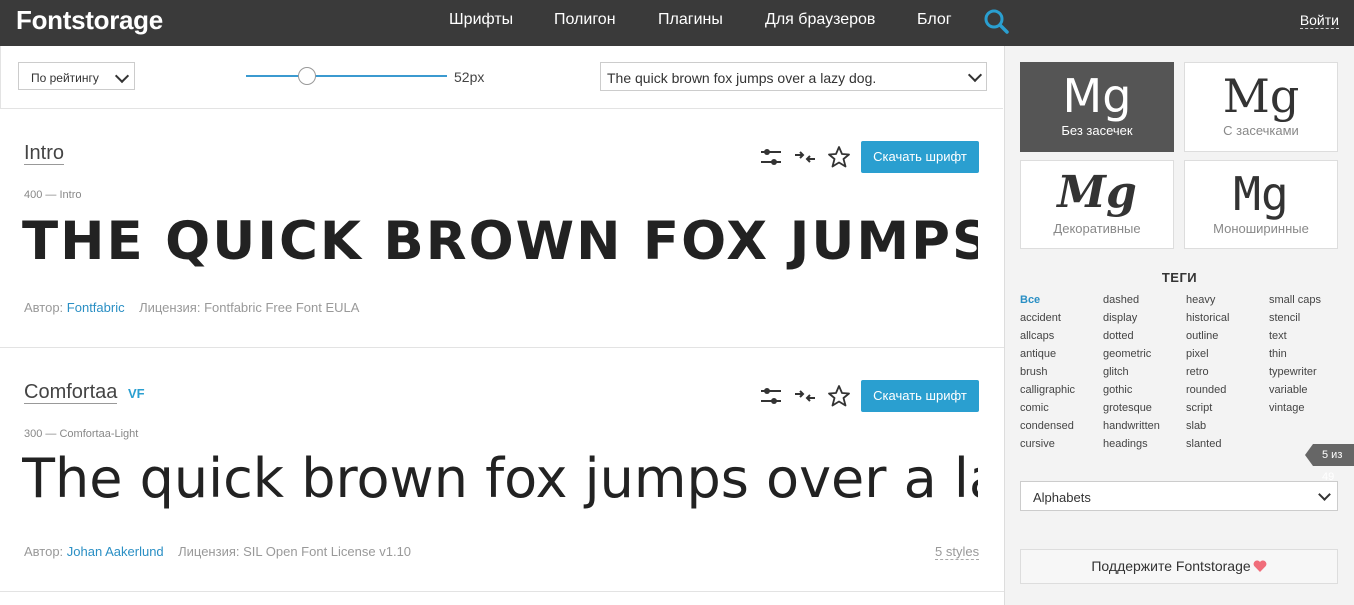  Describe the element at coordinates (957, 552) in the screenshot. I see `styles-link: 5 styles` at that location.